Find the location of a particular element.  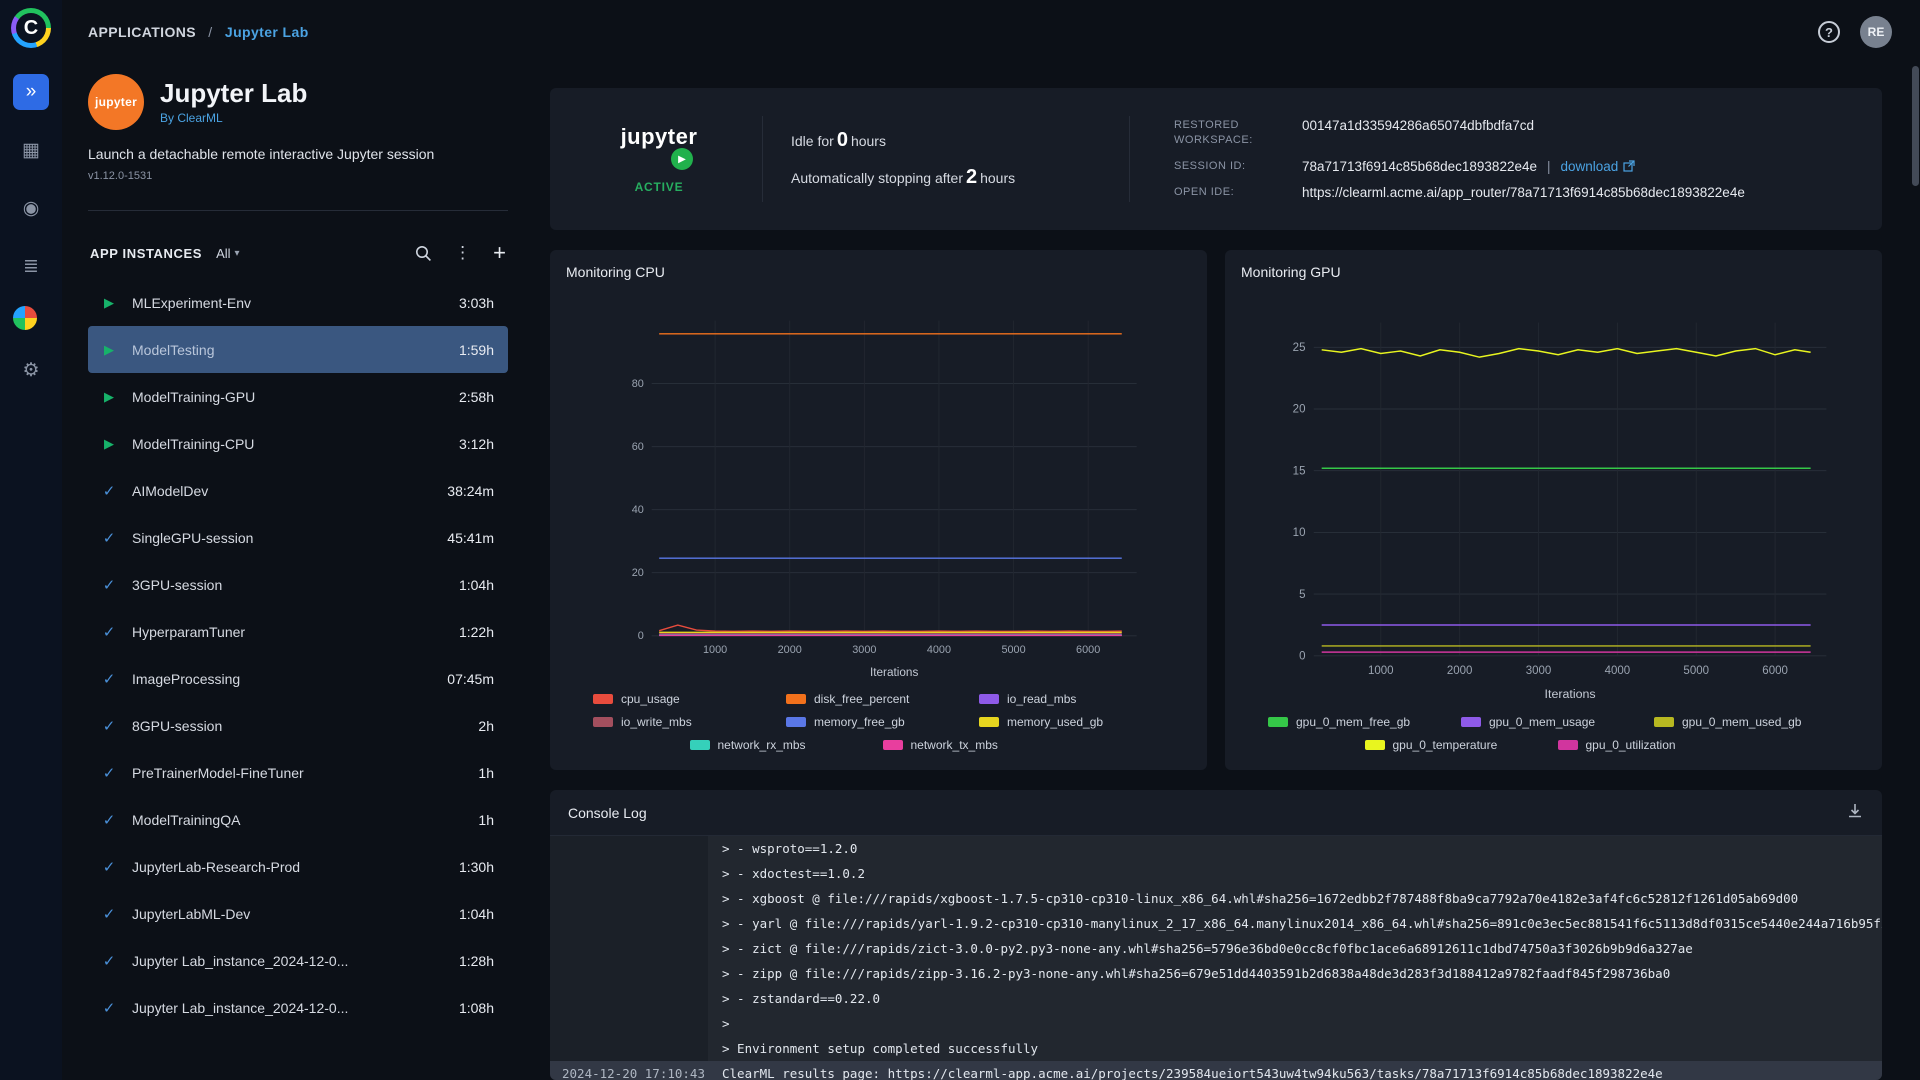

instance-row: ✓ ImageProcessing 07:45m is located at coordinates (298, 678).